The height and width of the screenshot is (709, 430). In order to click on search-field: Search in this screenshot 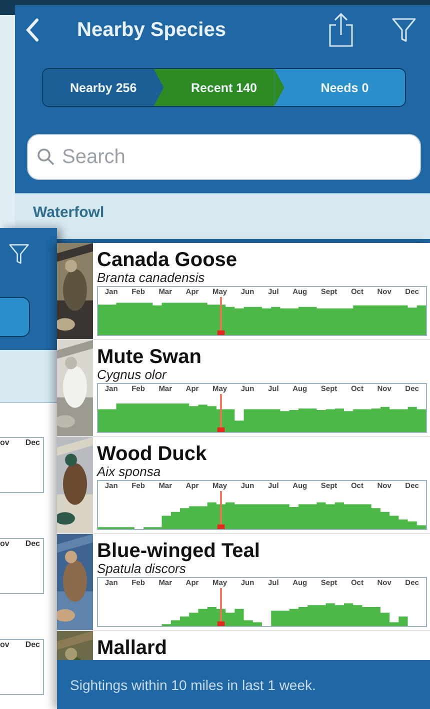, I will do `click(224, 157)`.